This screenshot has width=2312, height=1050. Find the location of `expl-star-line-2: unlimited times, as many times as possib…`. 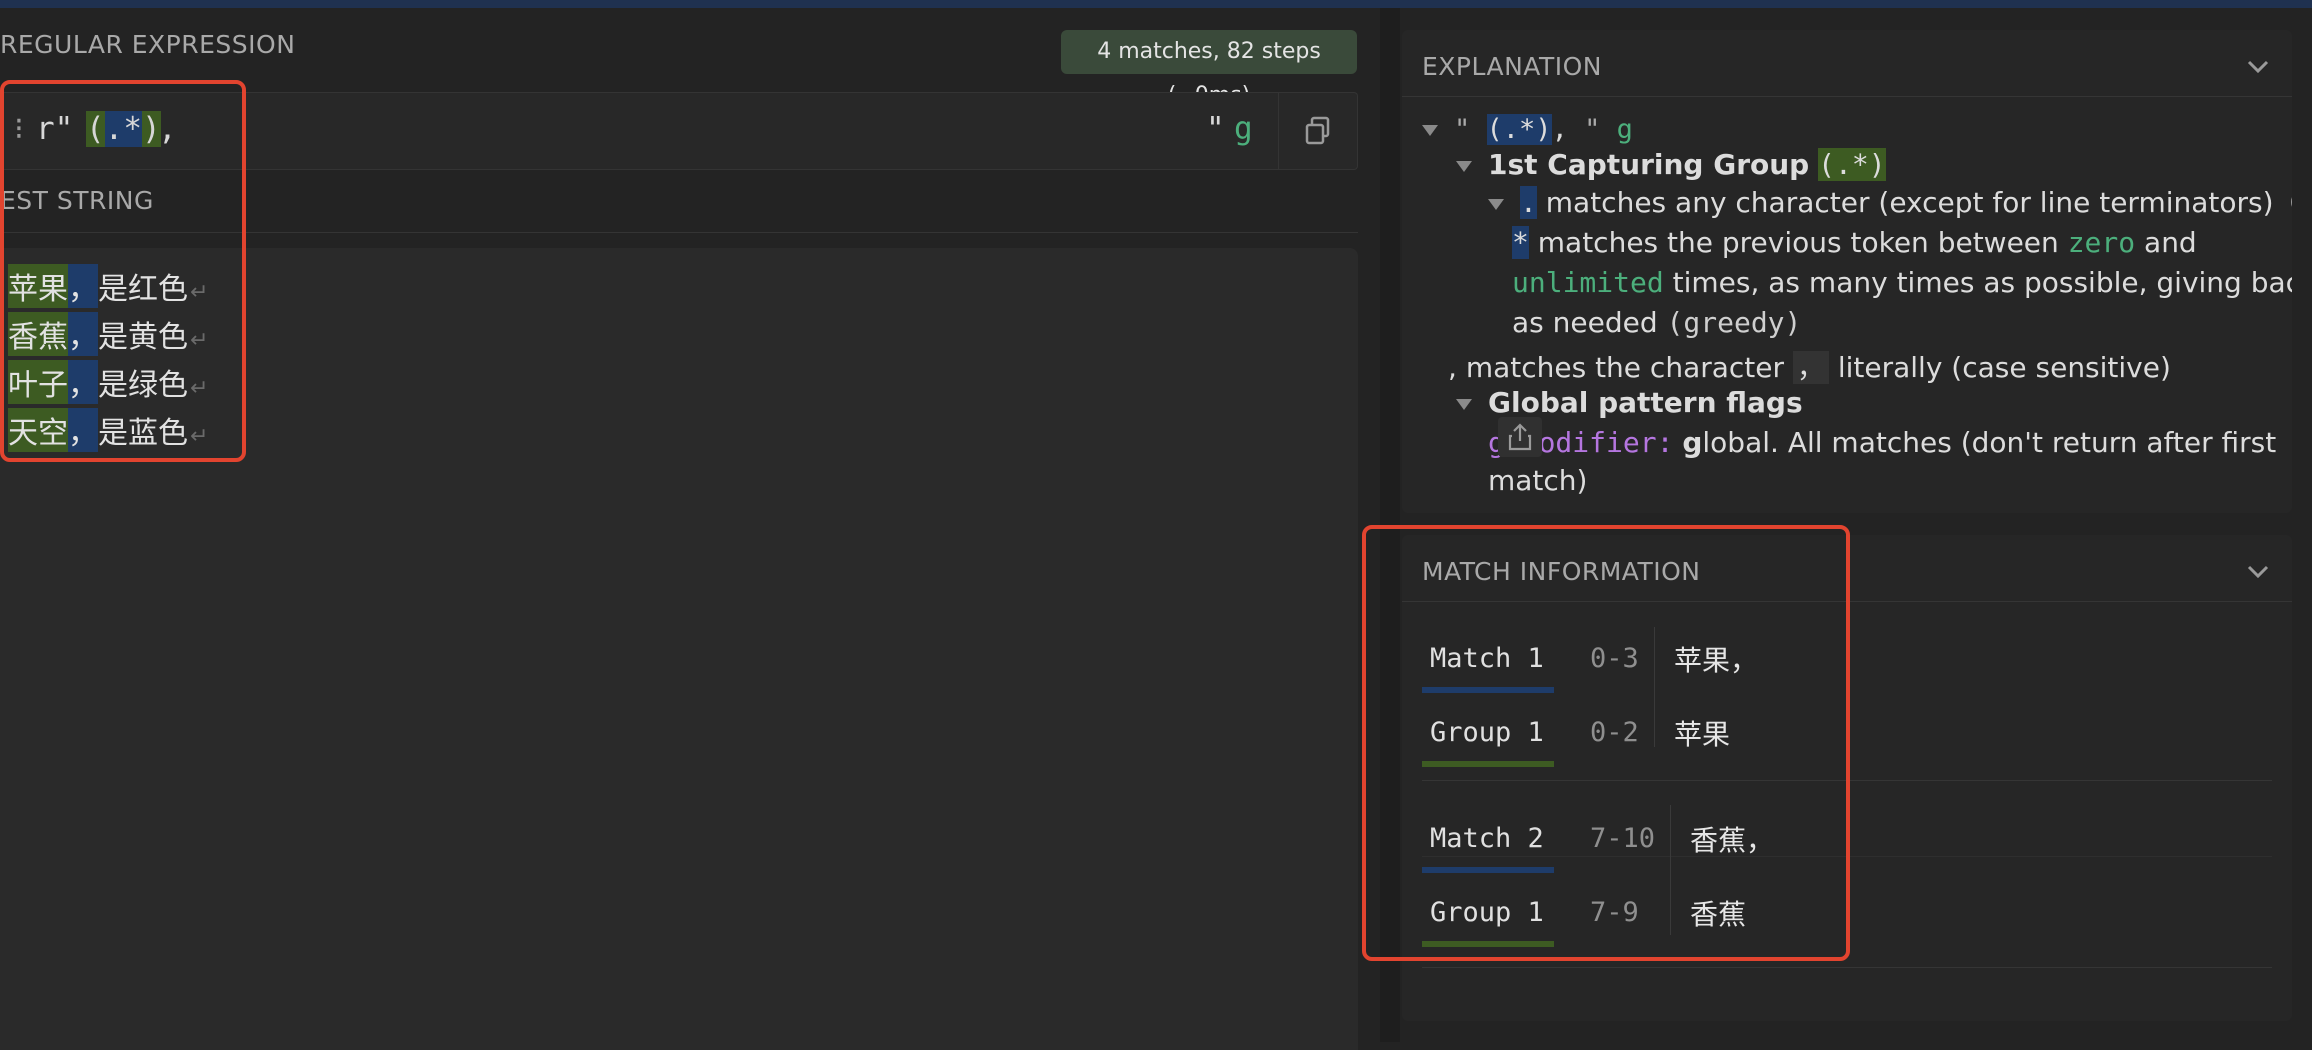

expl-star-line-2: unlimited times, as many times as possib… is located at coordinates (1902, 282).